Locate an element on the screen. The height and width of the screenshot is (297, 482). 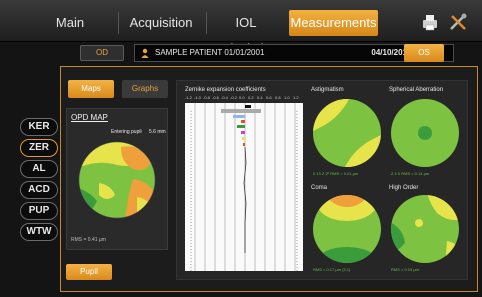
maps-button: Maps is located at coordinates (91, 89).